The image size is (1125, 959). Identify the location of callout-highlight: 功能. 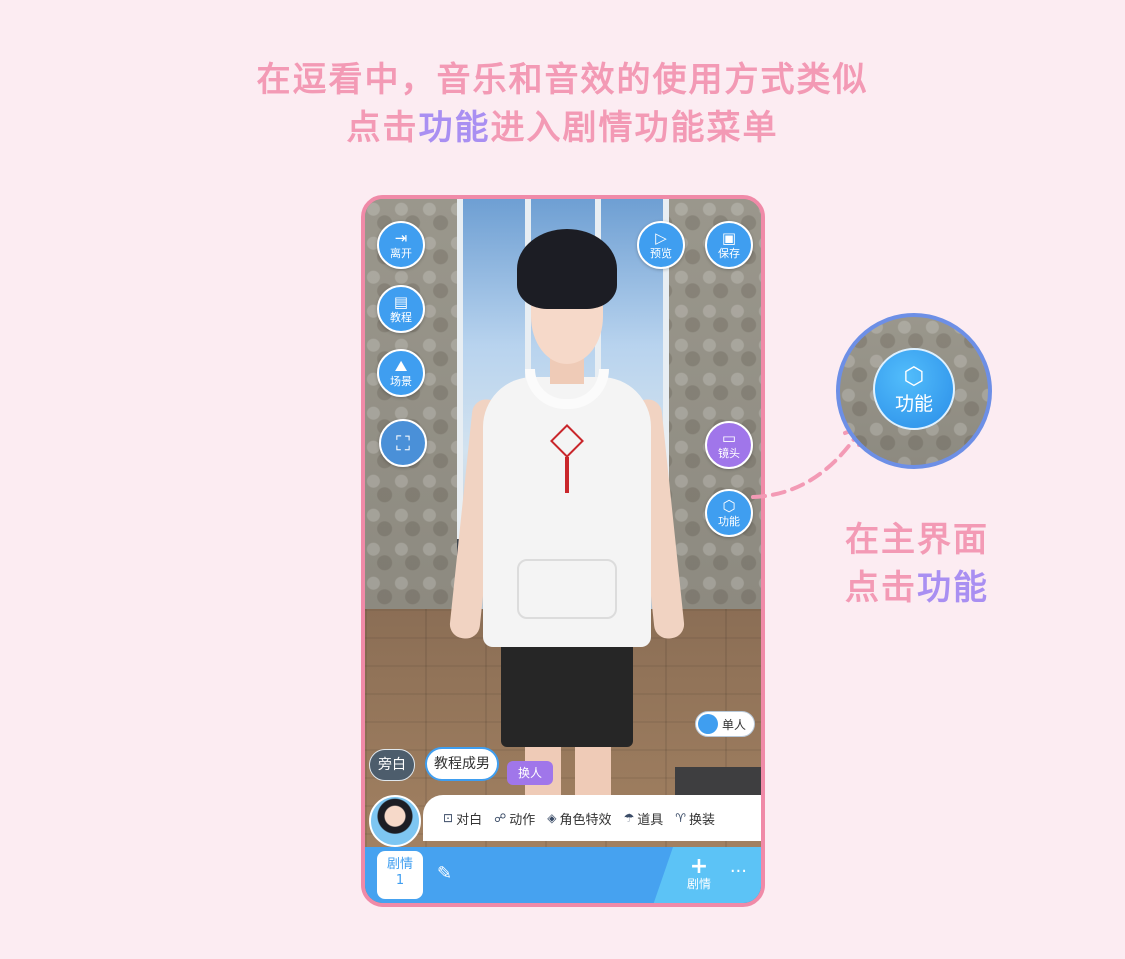
(953, 588).